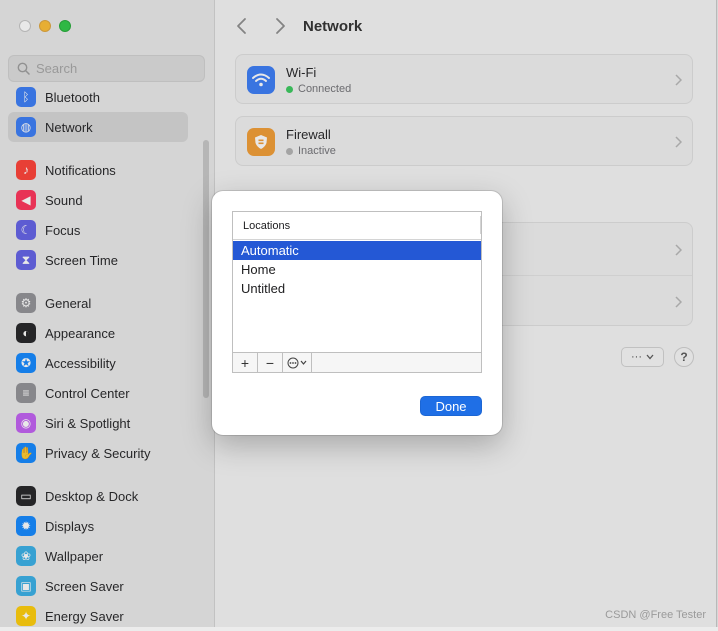 The width and height of the screenshot is (718, 631). What do you see at coordinates (245, 362) in the screenshot?
I see `add-location-button: +` at bounding box center [245, 362].